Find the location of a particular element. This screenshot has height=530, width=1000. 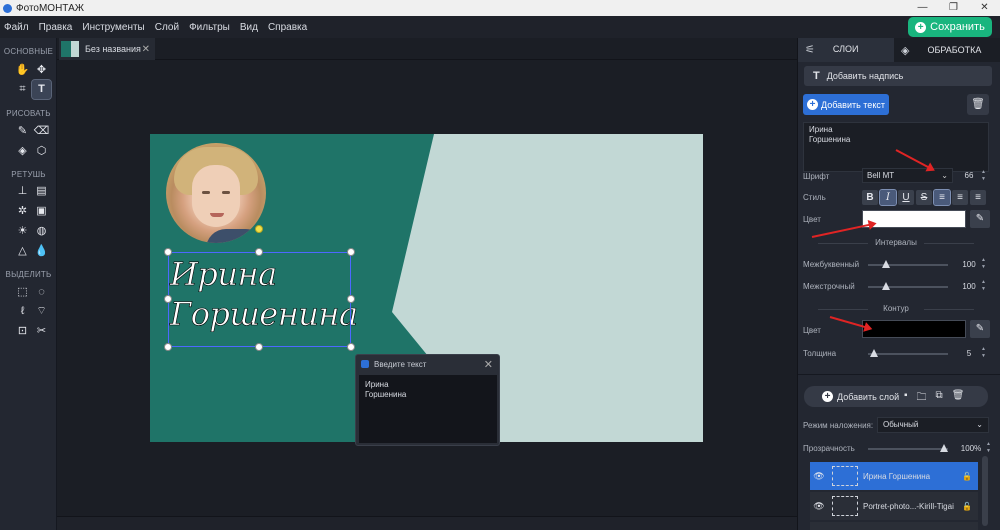

menu-layer: Слой is located at coordinates (167, 27).